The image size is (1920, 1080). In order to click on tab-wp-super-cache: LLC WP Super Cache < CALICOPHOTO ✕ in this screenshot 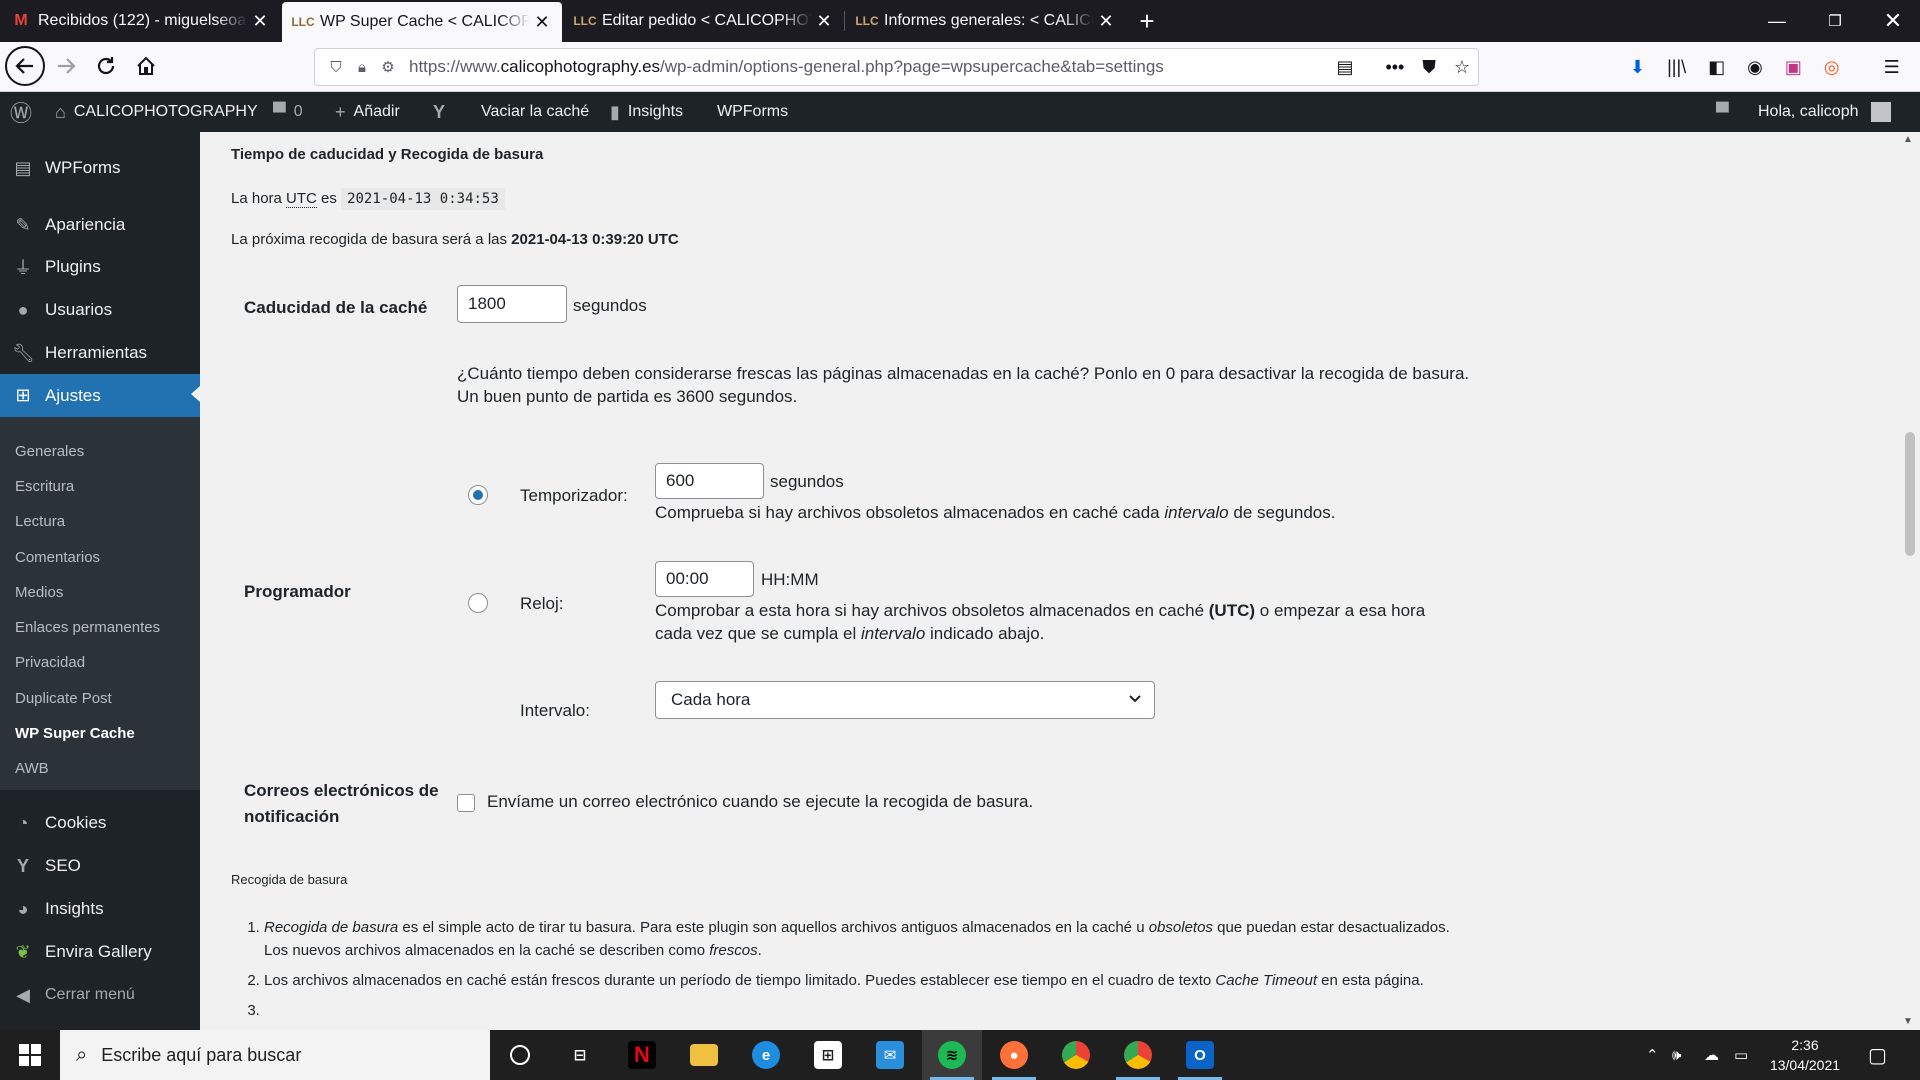, I will do `click(422, 22)`.